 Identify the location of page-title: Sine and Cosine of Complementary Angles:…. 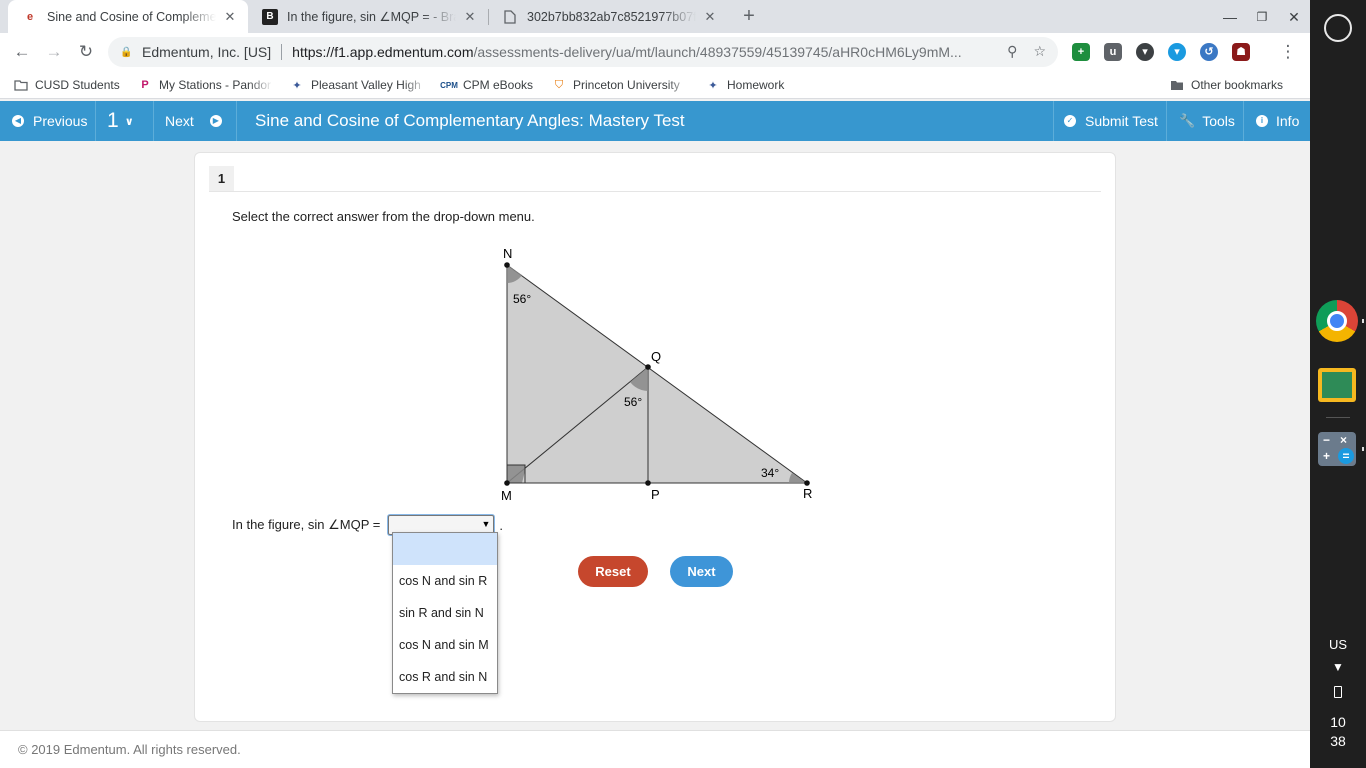
(470, 120).